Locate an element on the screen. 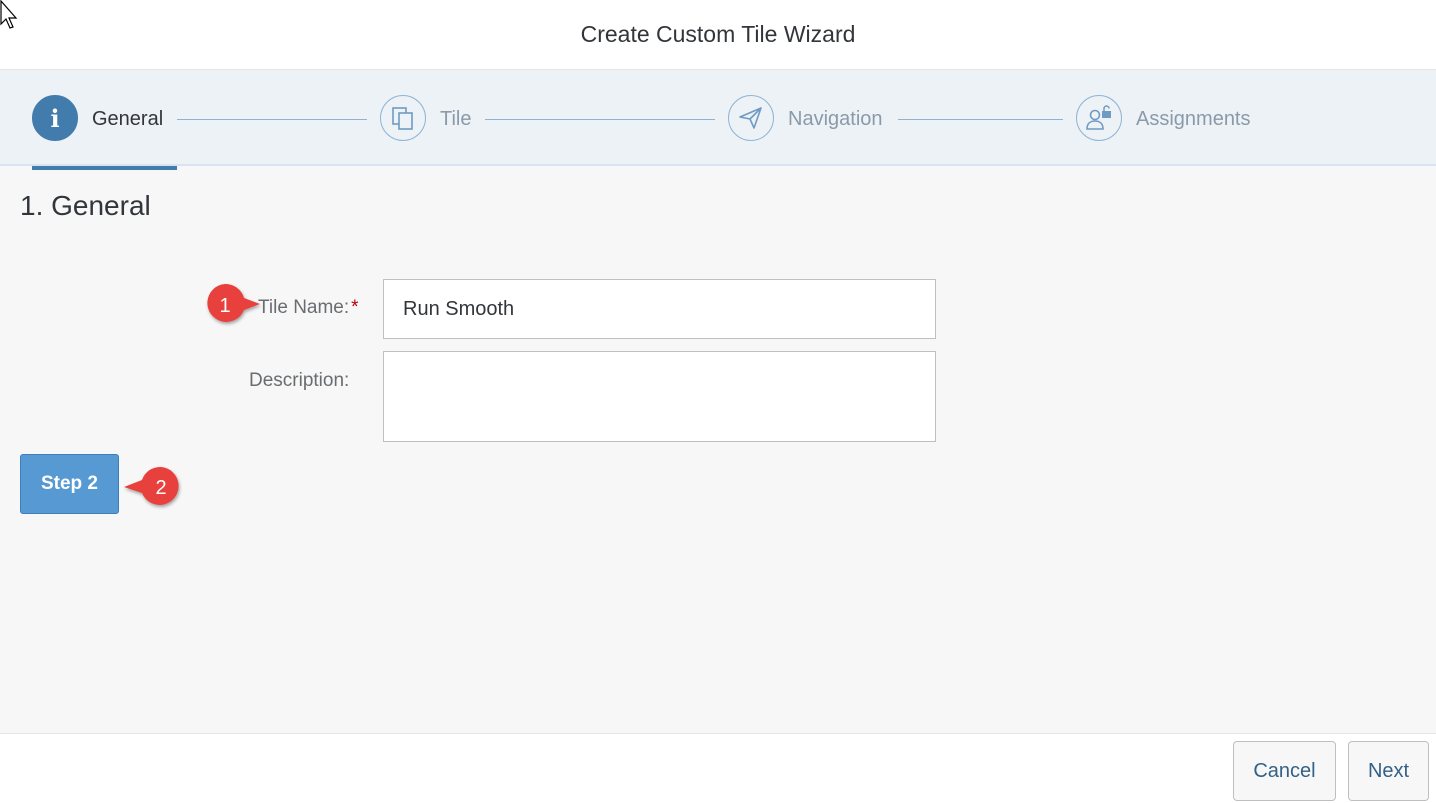  step-tile-button is located at coordinates (403, 118).